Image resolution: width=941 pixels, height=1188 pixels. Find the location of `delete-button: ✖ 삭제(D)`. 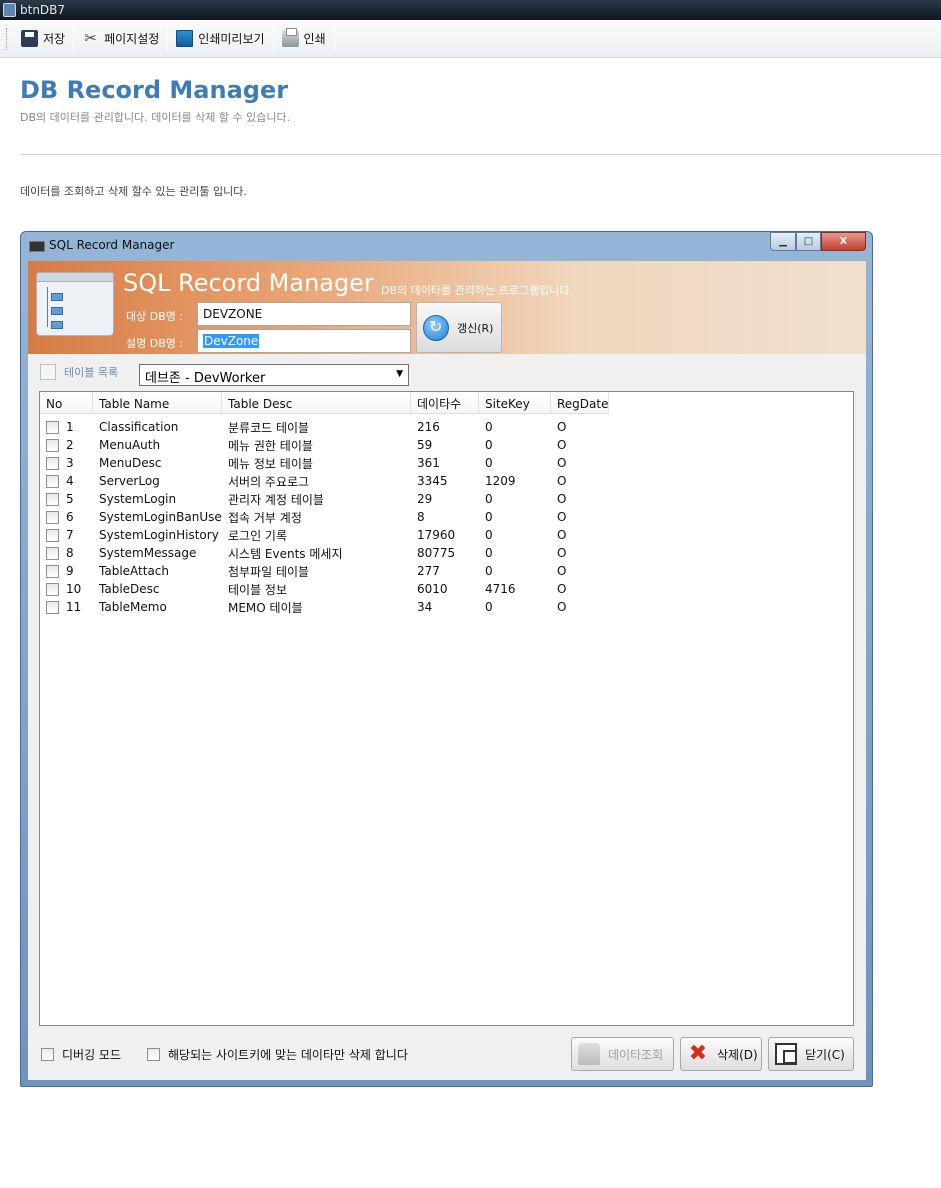

delete-button: ✖ 삭제(D) is located at coordinates (721, 1054).